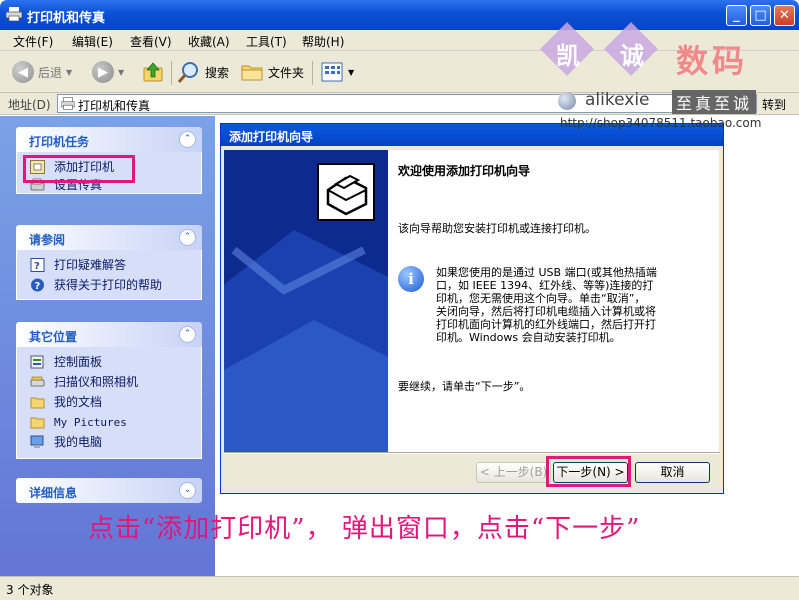  Describe the element at coordinates (209, 41) in the screenshot. I see `menu-favorites: 收藏(A)` at that location.